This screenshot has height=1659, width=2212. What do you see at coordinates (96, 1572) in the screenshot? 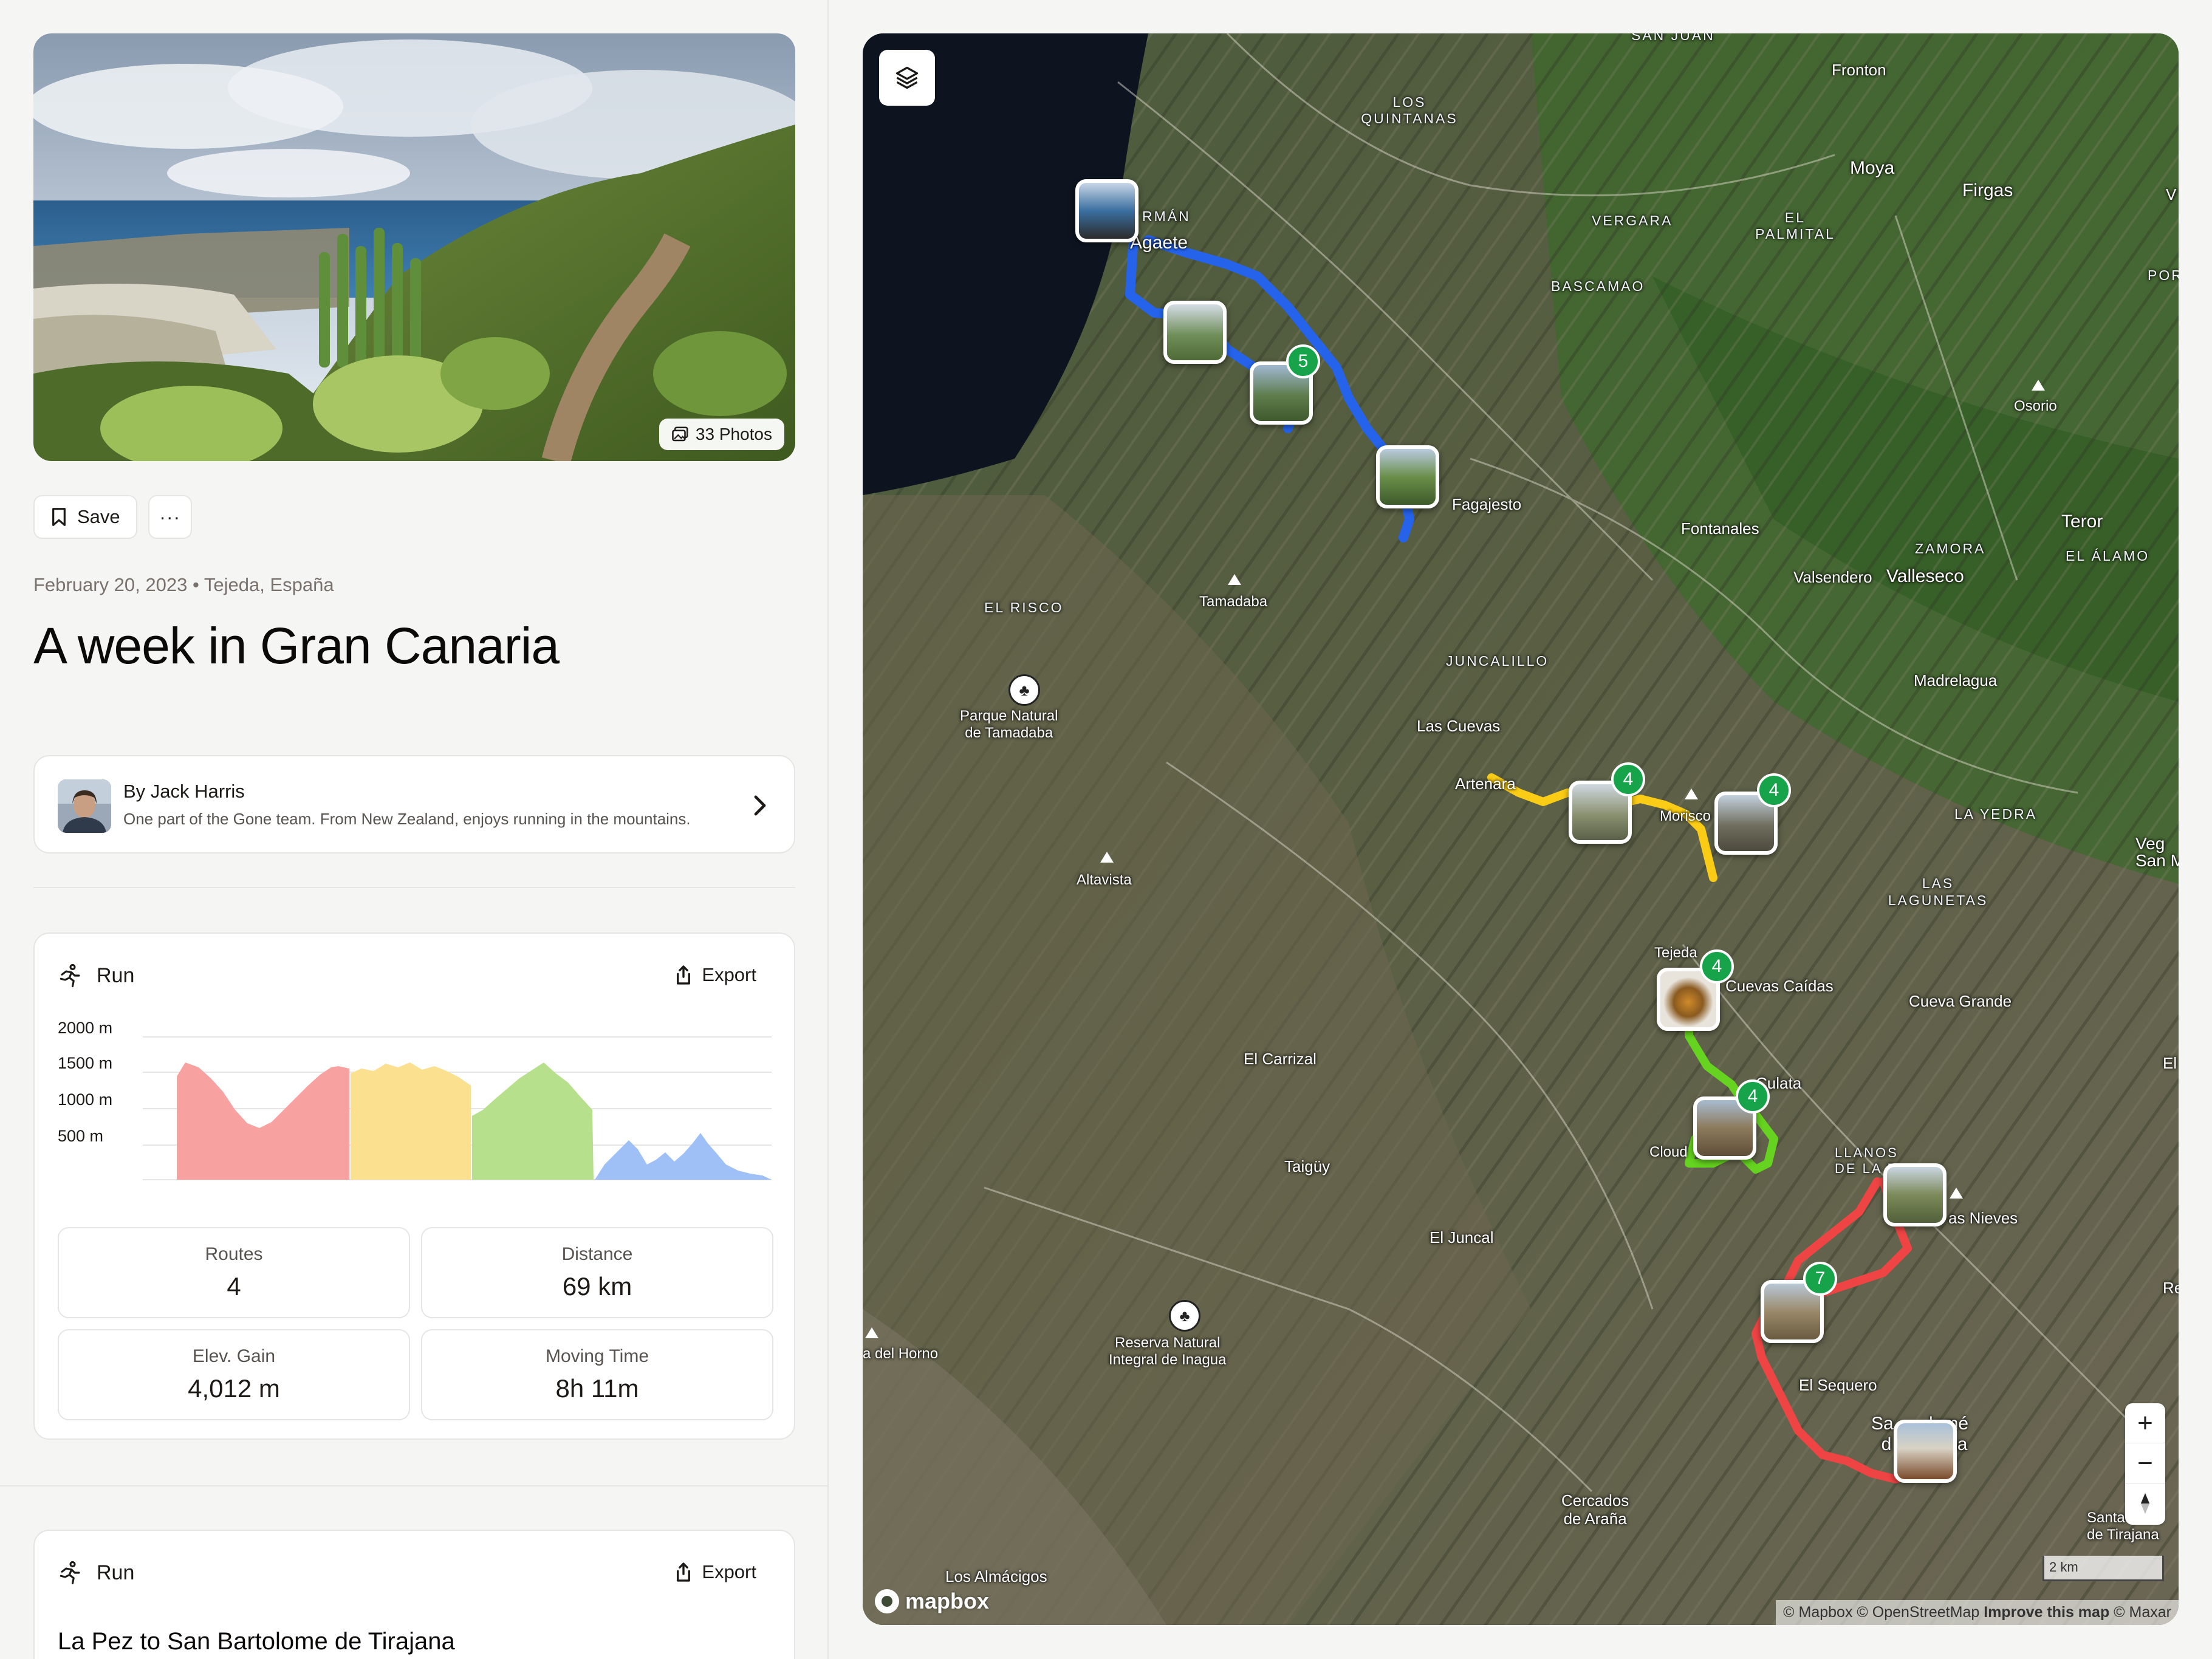
I see `activity-header: Run` at bounding box center [96, 1572].